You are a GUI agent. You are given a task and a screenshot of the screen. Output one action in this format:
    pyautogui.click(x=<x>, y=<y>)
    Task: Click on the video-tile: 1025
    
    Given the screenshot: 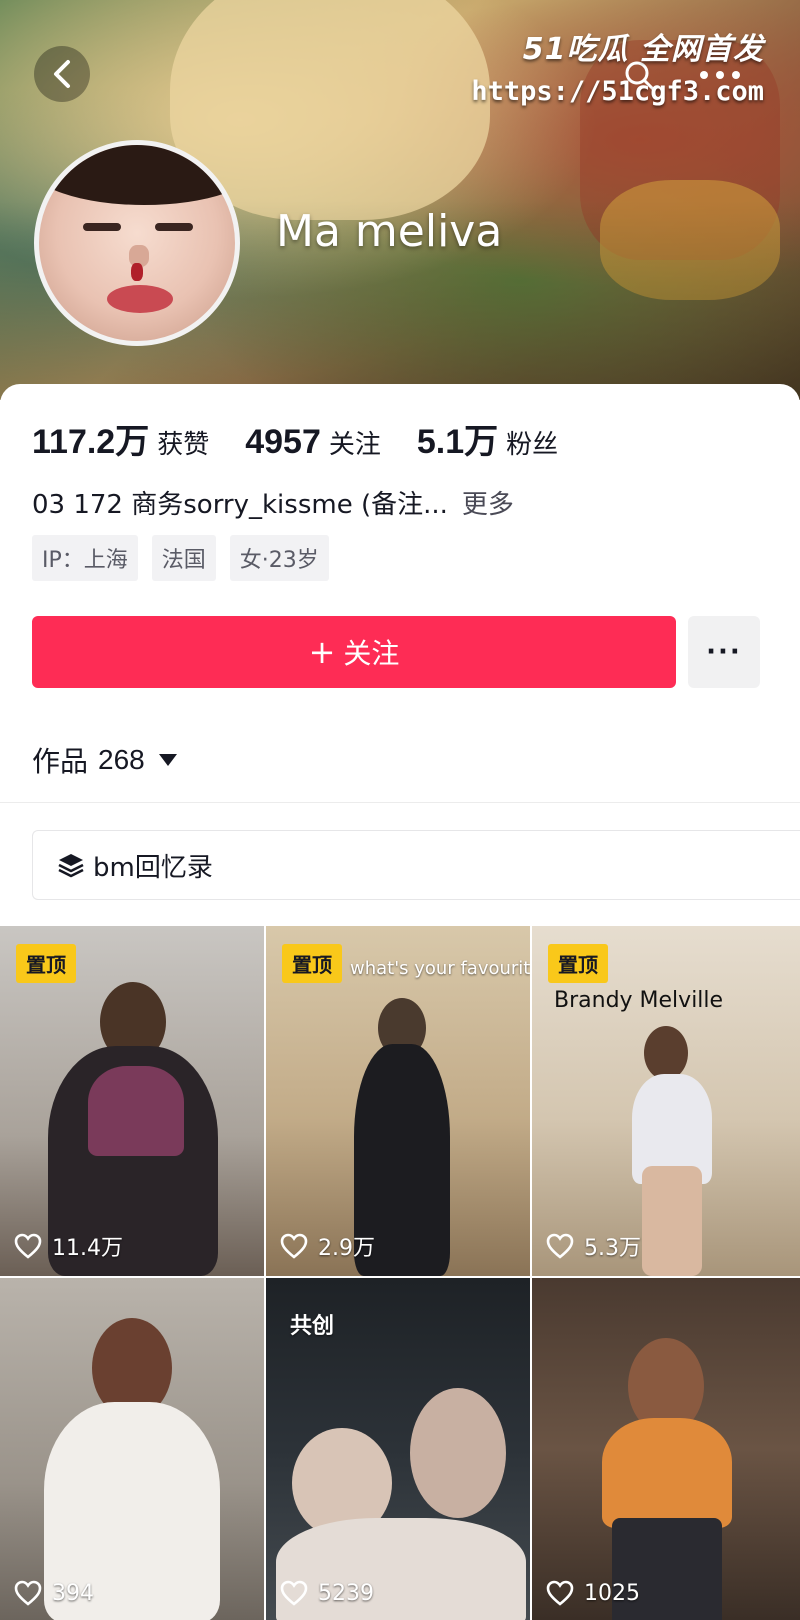 What is the action you would take?
    pyautogui.click(x=666, y=1449)
    